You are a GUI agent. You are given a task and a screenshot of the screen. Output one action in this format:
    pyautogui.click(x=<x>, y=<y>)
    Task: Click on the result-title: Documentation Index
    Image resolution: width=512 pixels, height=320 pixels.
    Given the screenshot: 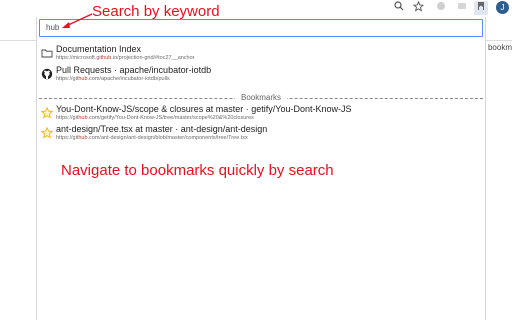 What is the action you would take?
    pyautogui.click(x=99, y=49)
    